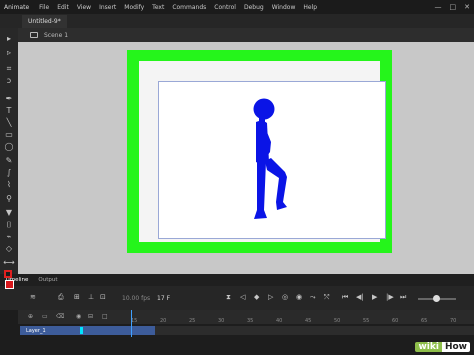 The image size is (474, 355). I want to click on document-tab: Untitled-9*, so click(44, 21).